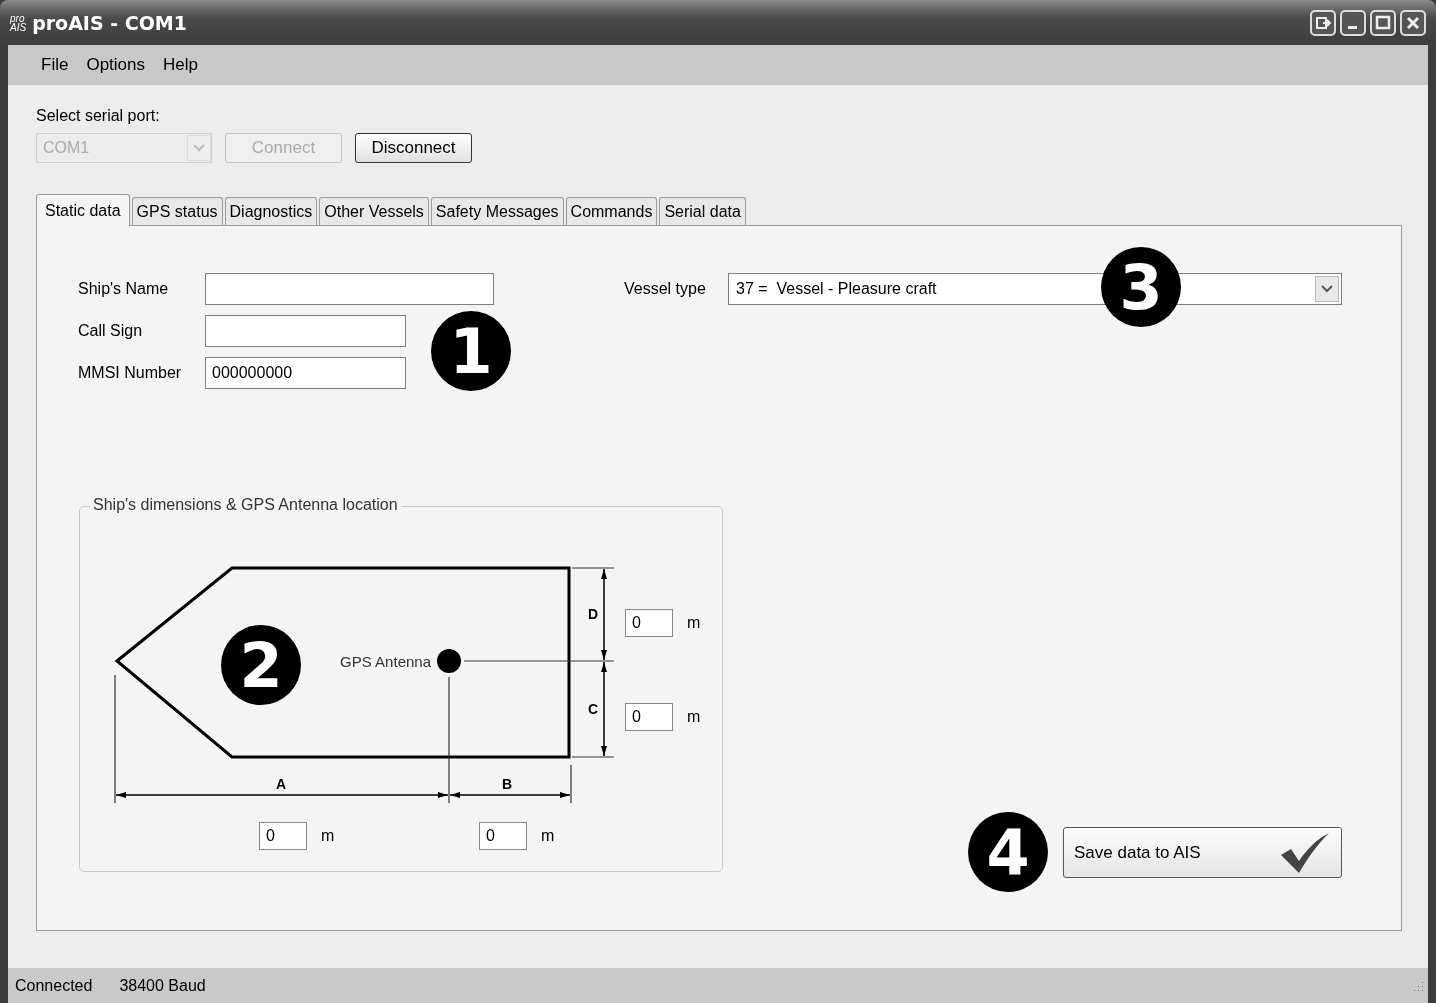 The image size is (1436, 1003). I want to click on app-logo: pro AIS, so click(18, 22).